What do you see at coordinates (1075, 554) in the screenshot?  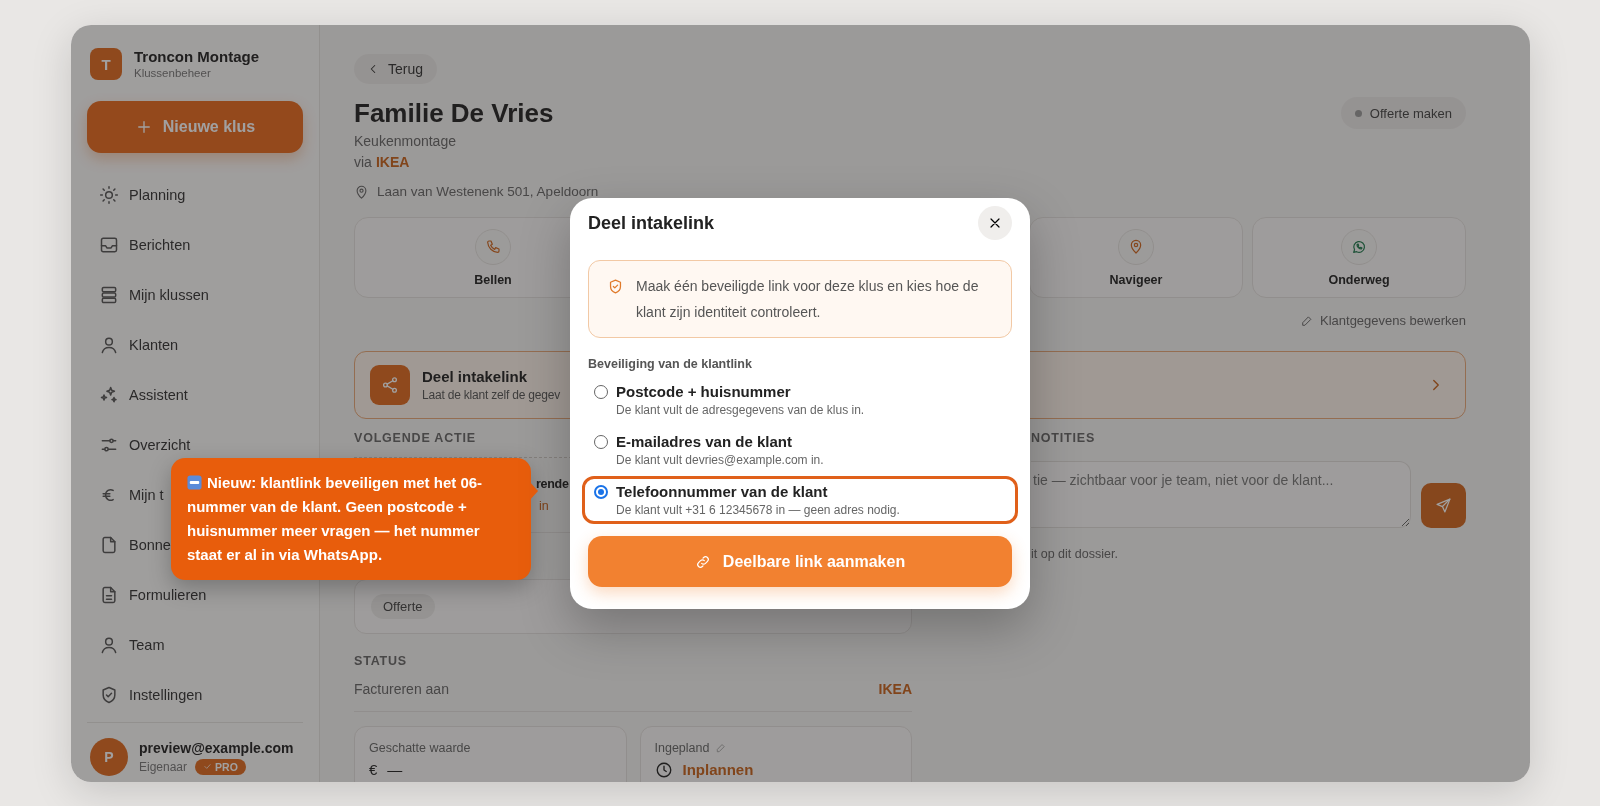 I see `notes-hint: it op dit dossier.` at bounding box center [1075, 554].